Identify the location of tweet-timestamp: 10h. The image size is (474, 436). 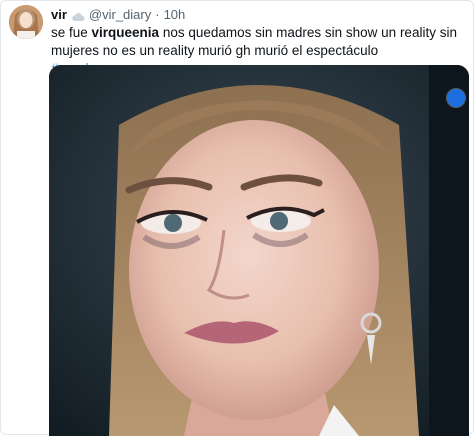
(175, 15).